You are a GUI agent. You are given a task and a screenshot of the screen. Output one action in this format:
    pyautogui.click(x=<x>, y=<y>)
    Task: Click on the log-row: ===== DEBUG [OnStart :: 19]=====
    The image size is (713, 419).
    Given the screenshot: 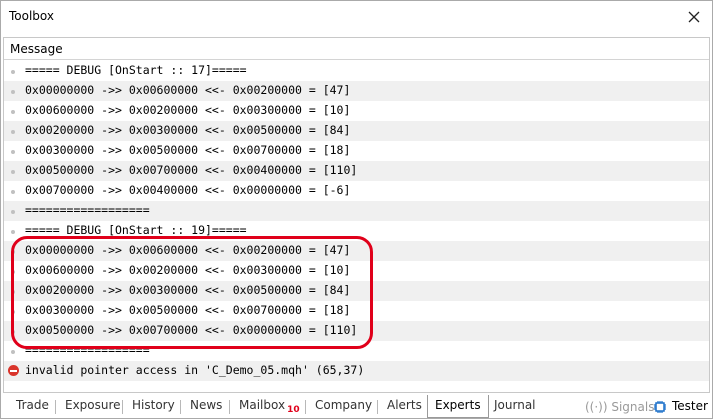 What is the action you would take?
    pyautogui.click(x=356, y=231)
    